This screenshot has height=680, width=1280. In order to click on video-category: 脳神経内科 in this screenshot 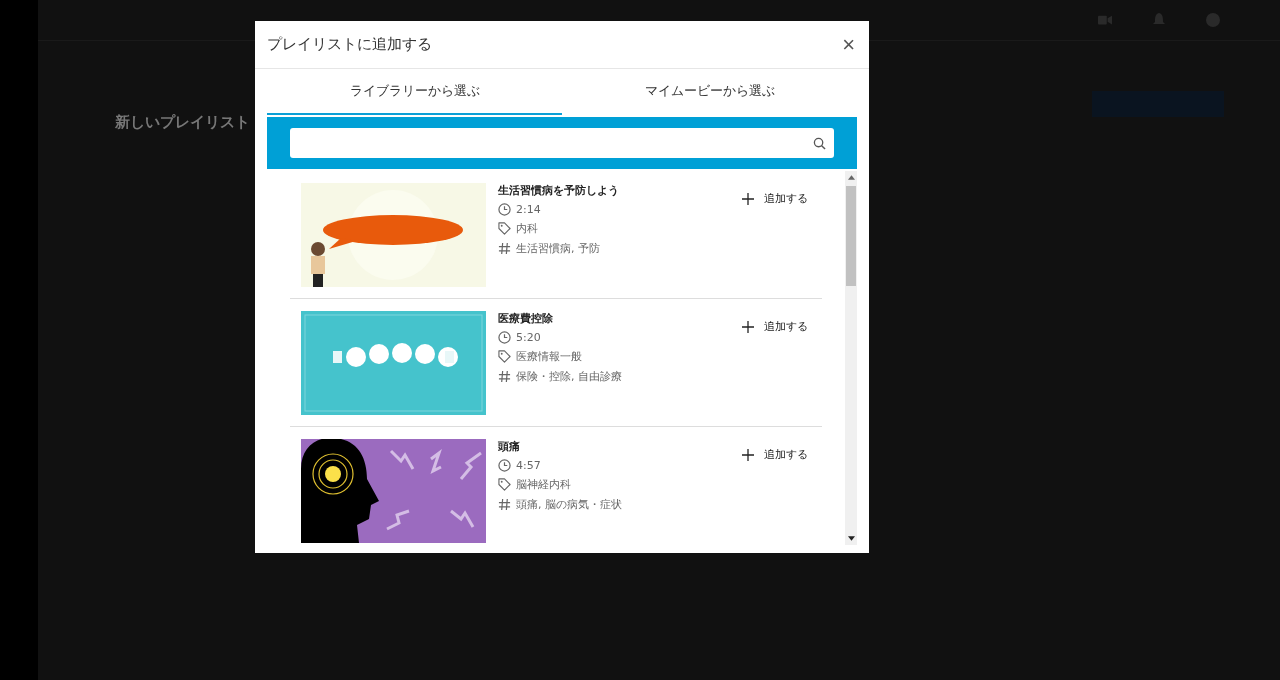, I will do `click(543, 484)`.